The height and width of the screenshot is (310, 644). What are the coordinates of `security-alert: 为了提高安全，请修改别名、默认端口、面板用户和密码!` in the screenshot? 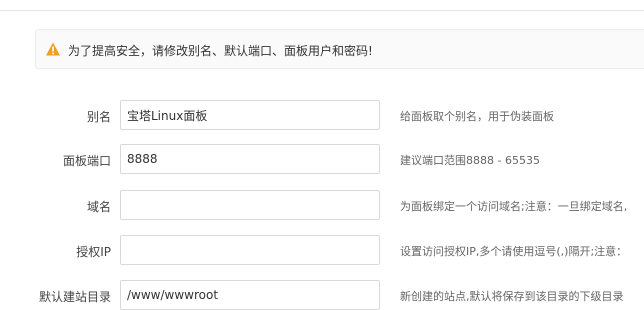 It's located at (339, 49).